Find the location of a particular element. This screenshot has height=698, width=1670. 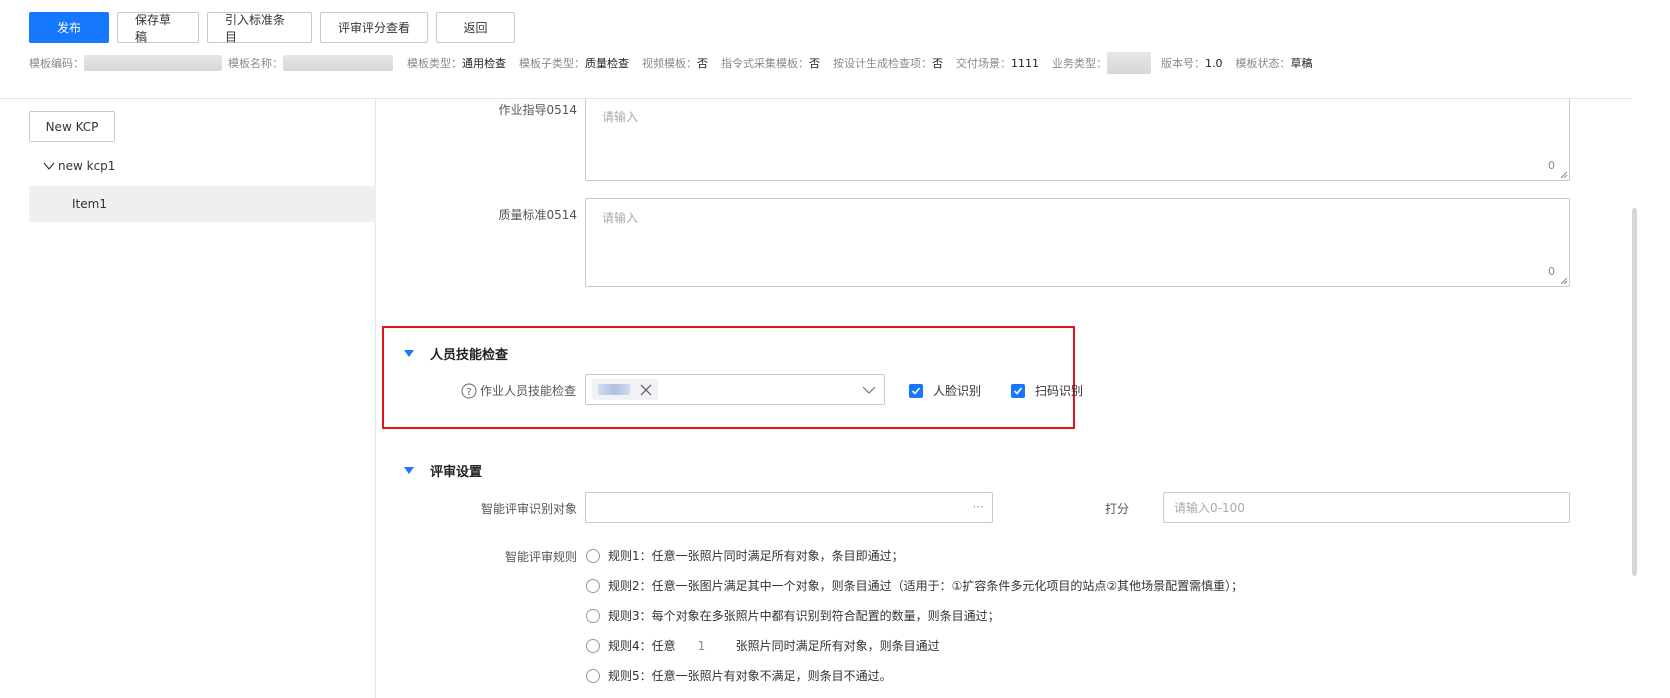

rule5-radio: 规则5：任意一张照片有对象不满足，则条目不通过。 is located at coordinates (739, 675).